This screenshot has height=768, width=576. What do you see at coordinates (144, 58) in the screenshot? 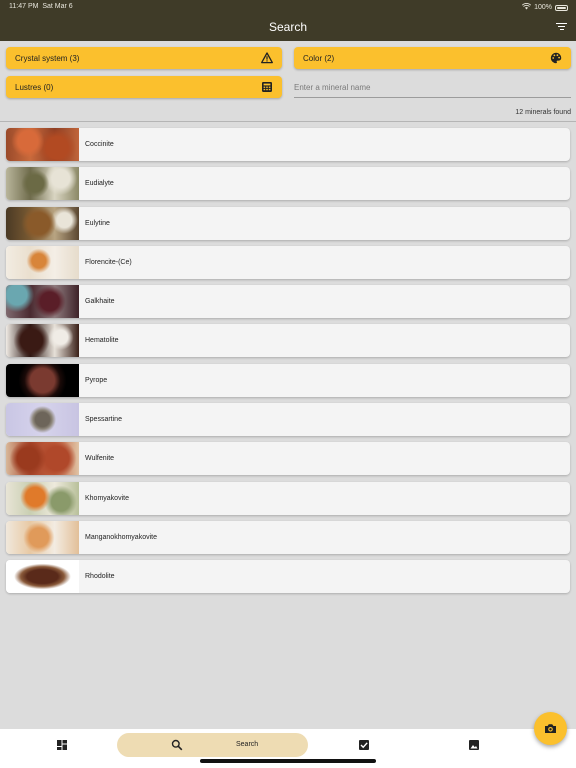
I see `crystal-system-filter-button: Crystal system (3)` at bounding box center [144, 58].